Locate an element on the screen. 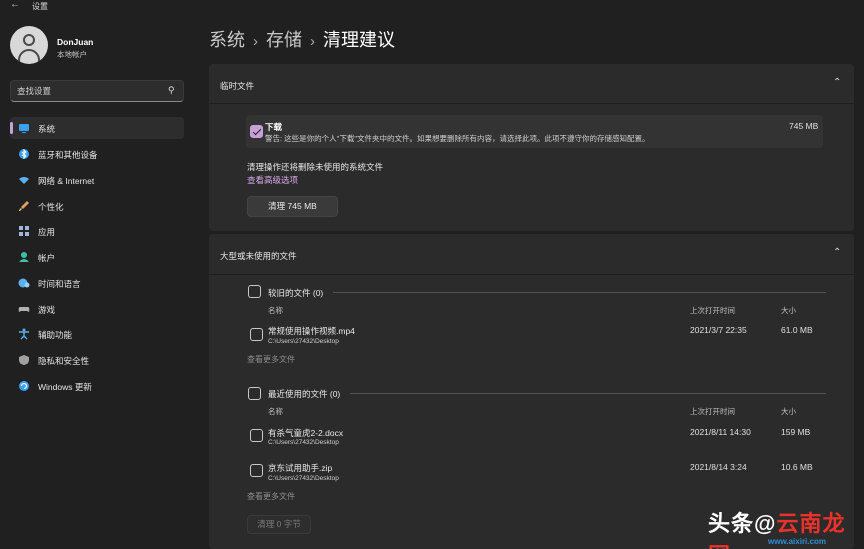  sidebar-item-gaming: 游戏 is located at coordinates (97, 309).